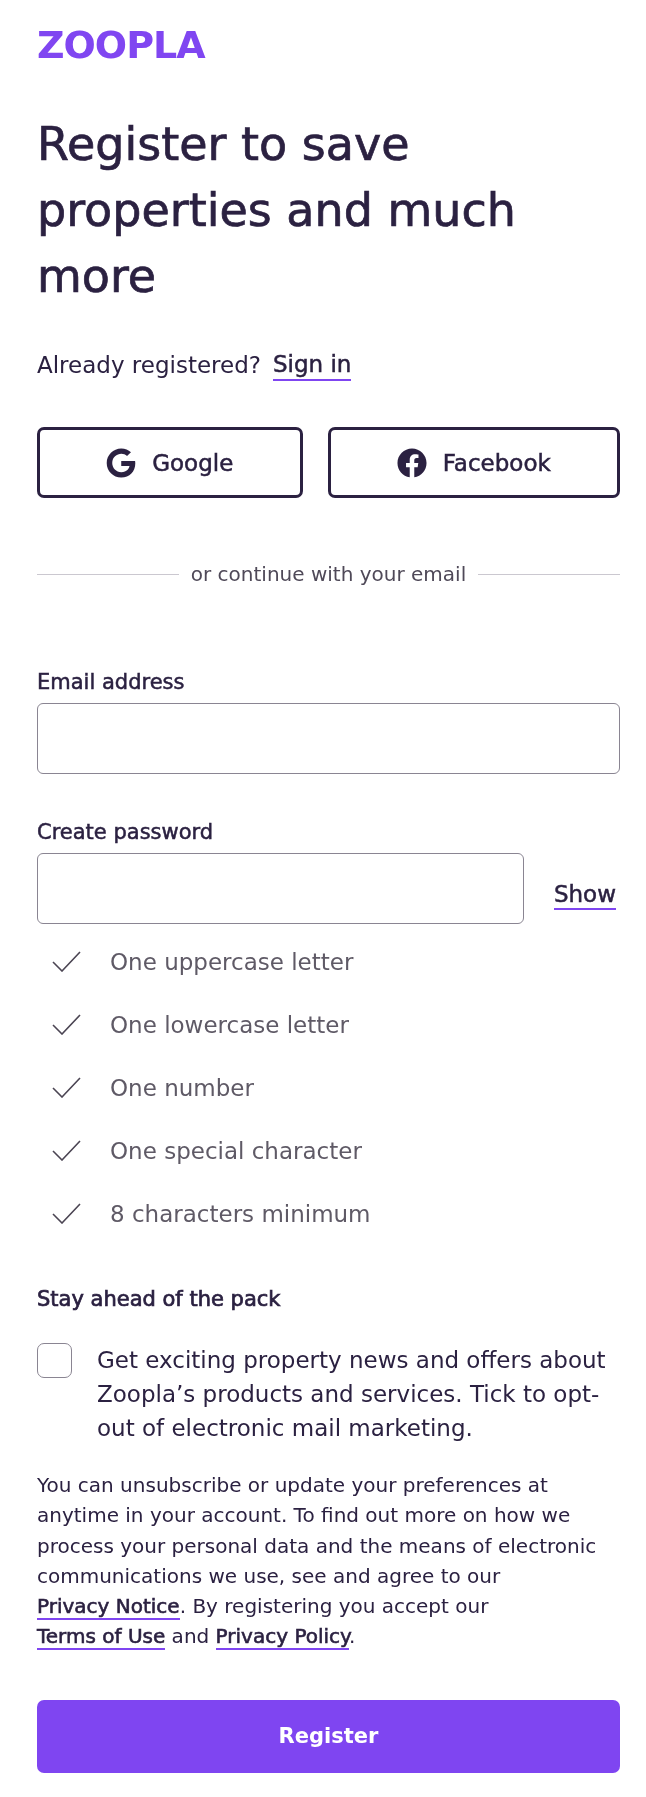 The image size is (646, 1797). I want to click on google-icon, so click(121, 462).